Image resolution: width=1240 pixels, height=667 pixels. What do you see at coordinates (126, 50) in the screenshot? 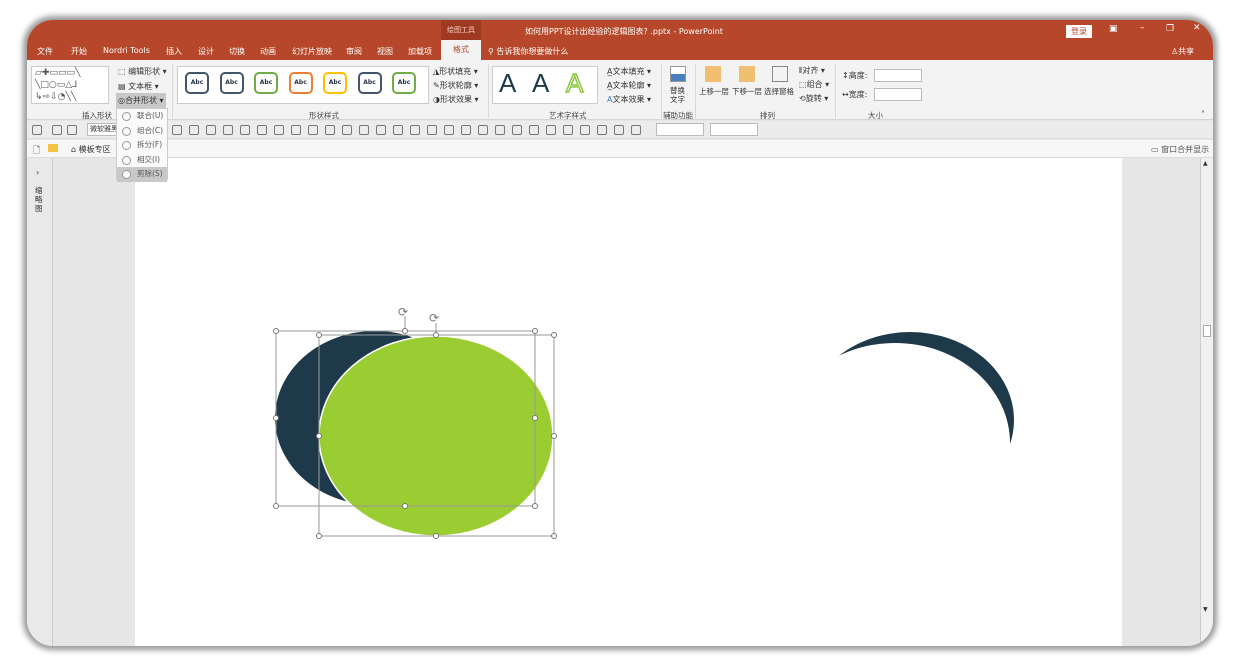
I see `tab-nordri-tools: Nordri Tools` at bounding box center [126, 50].